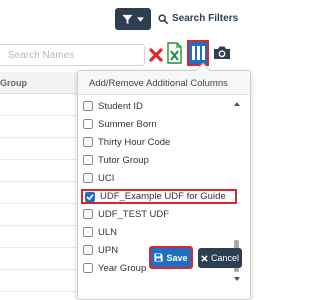 Image resolution: width=320 pixels, height=300 pixels. What do you see at coordinates (222, 52) in the screenshot?
I see `camera-icon` at bounding box center [222, 52].